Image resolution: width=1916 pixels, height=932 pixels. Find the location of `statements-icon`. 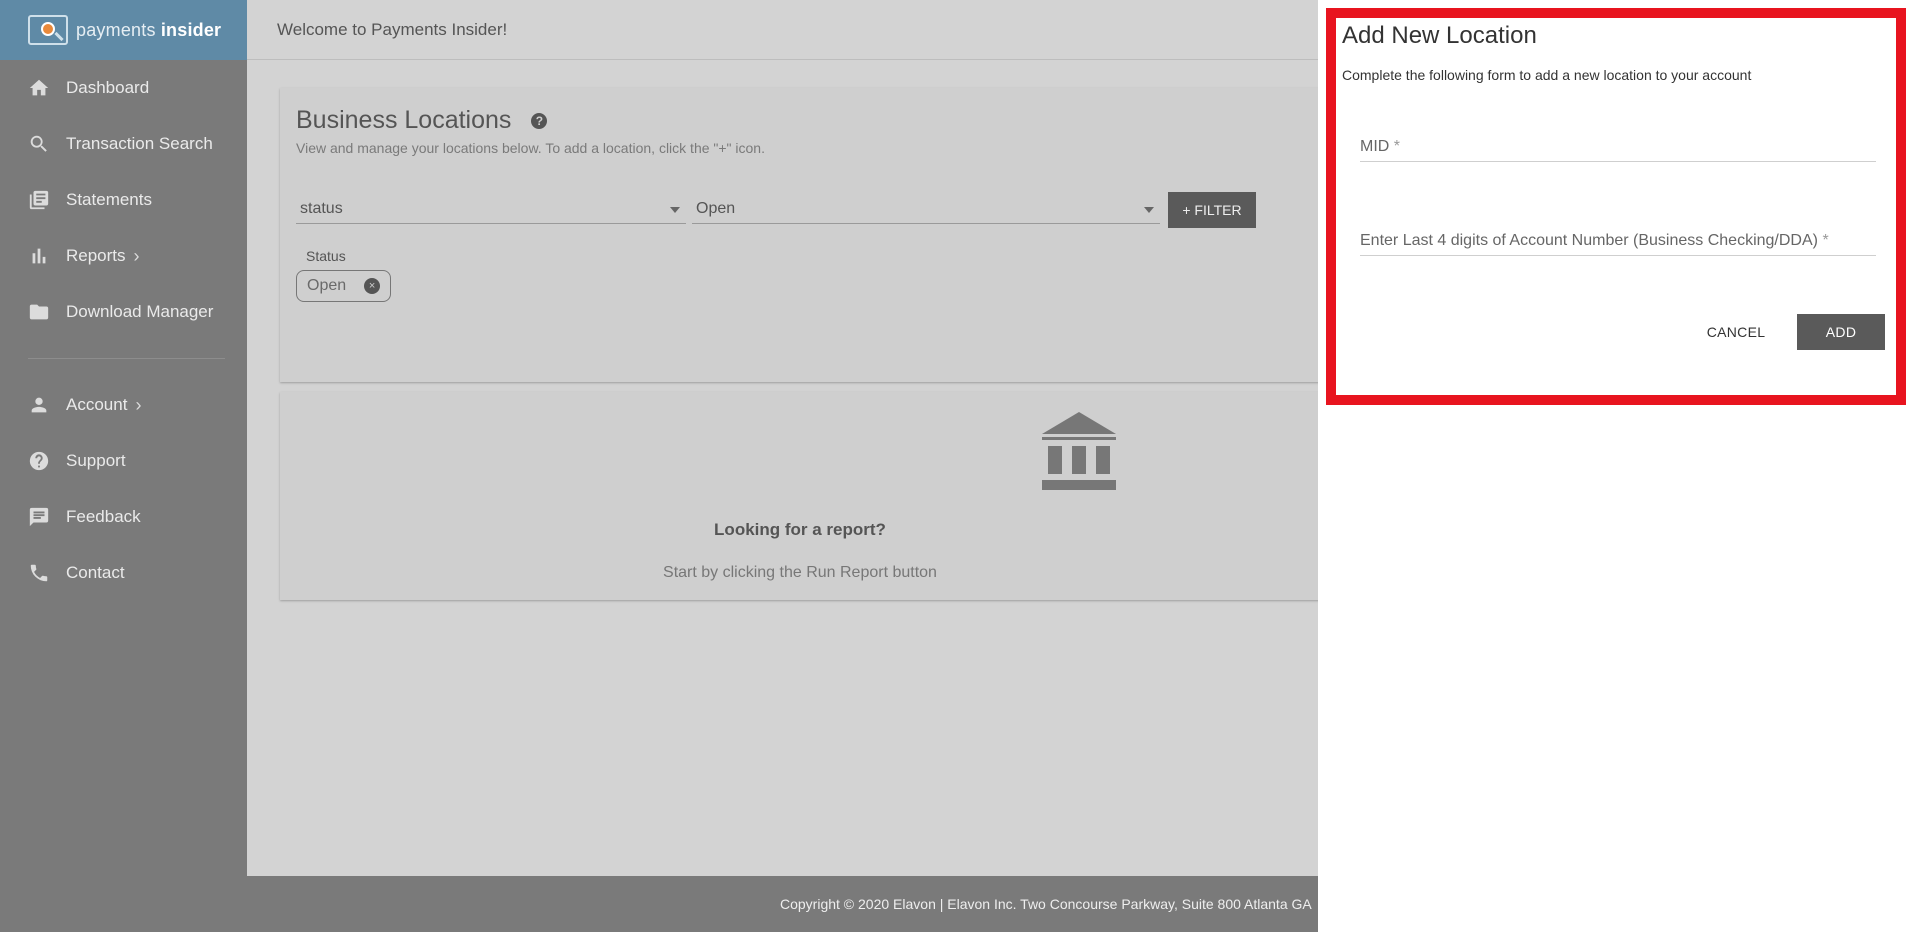

statements-icon is located at coordinates (39, 200).